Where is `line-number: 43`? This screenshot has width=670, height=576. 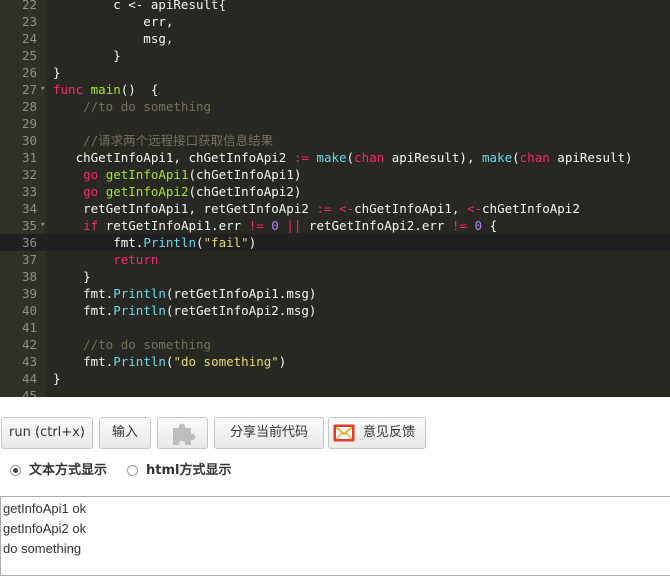
line-number: 43 is located at coordinates (29, 361).